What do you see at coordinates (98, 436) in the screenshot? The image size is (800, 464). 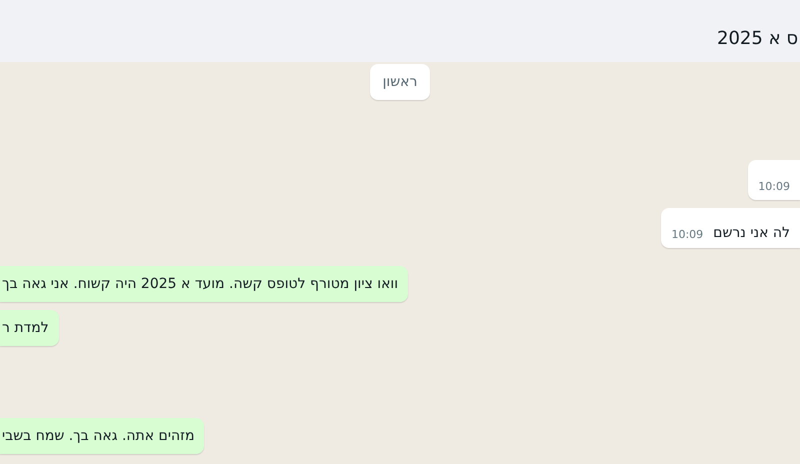 I see `message-text: מזהים אתה. גאה בך. שמח בשבי` at bounding box center [98, 436].